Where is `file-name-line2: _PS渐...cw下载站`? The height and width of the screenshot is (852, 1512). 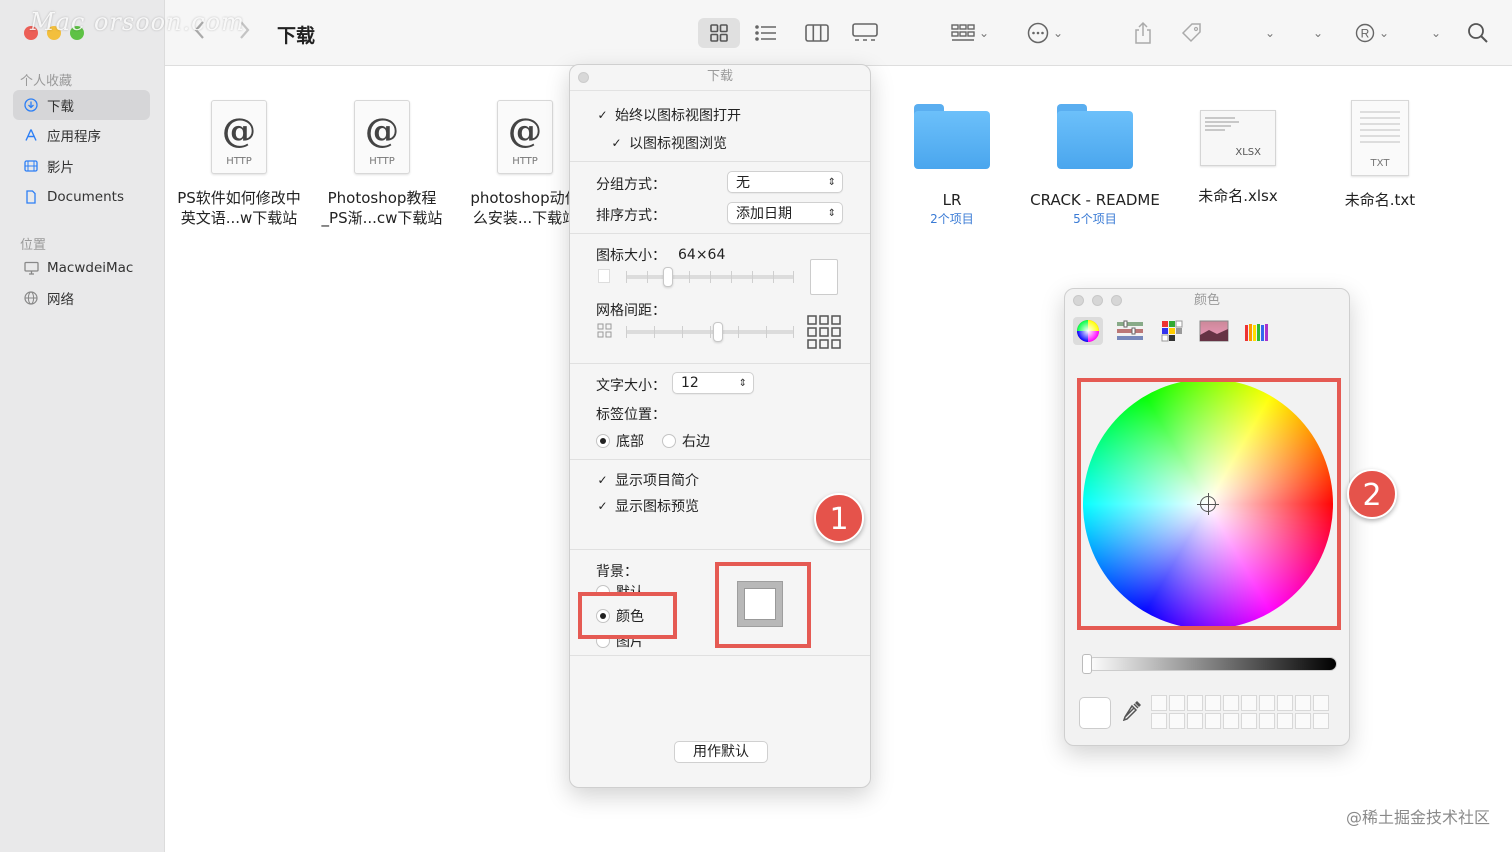
file-name-line2: _PS渐...cw下载站 is located at coordinates (382, 218).